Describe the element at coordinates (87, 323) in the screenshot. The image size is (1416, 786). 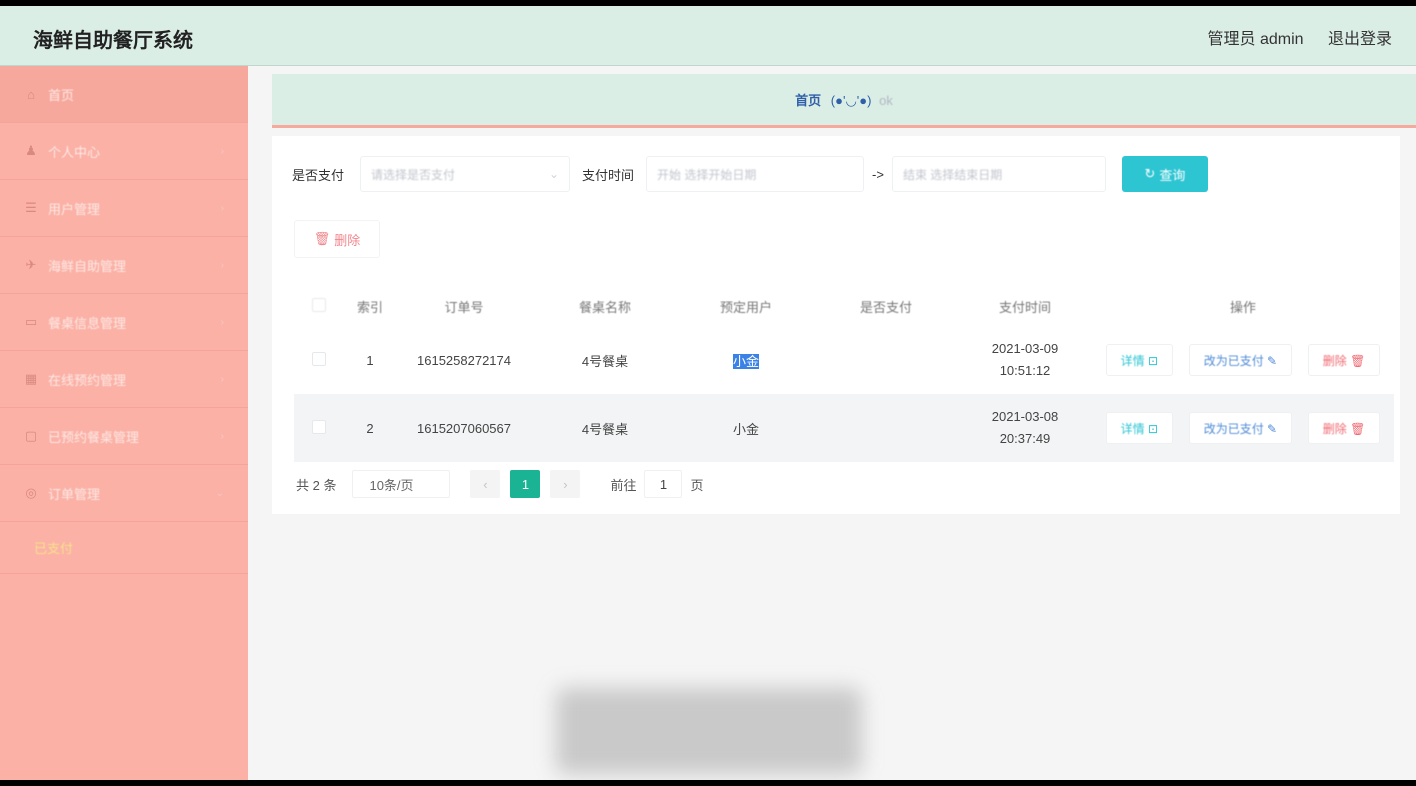
I see `sidebar-item-label: 餐桌信息管理` at that location.